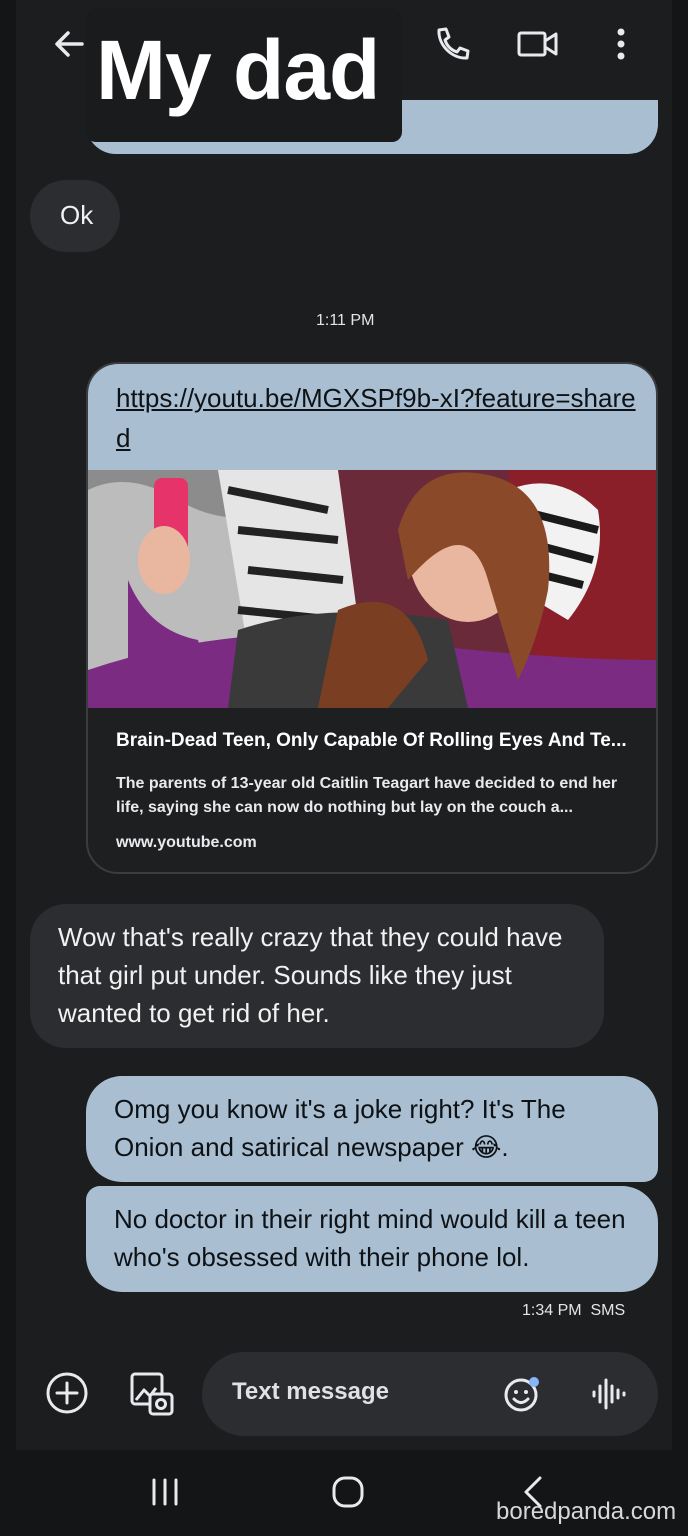 Image resolution: width=688 pixels, height=1536 pixels. I want to click on recent-apps-icon, so click(165, 1492).